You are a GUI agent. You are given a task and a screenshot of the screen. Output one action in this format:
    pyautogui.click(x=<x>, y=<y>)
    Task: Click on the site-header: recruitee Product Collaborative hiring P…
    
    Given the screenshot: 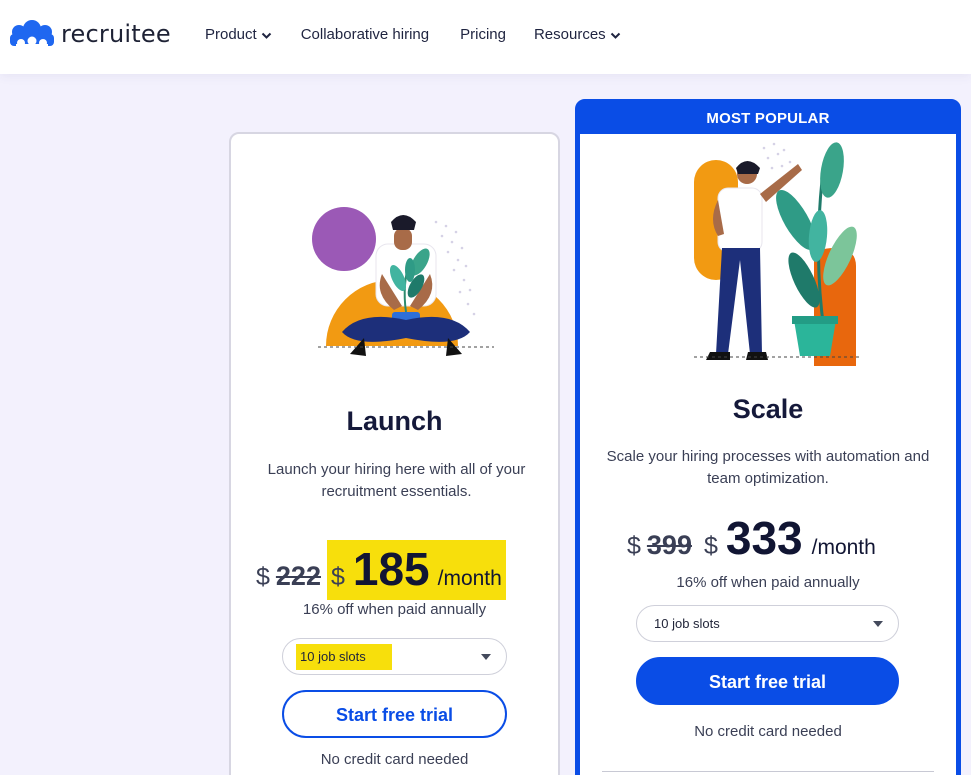 What is the action you would take?
    pyautogui.click(x=485, y=37)
    